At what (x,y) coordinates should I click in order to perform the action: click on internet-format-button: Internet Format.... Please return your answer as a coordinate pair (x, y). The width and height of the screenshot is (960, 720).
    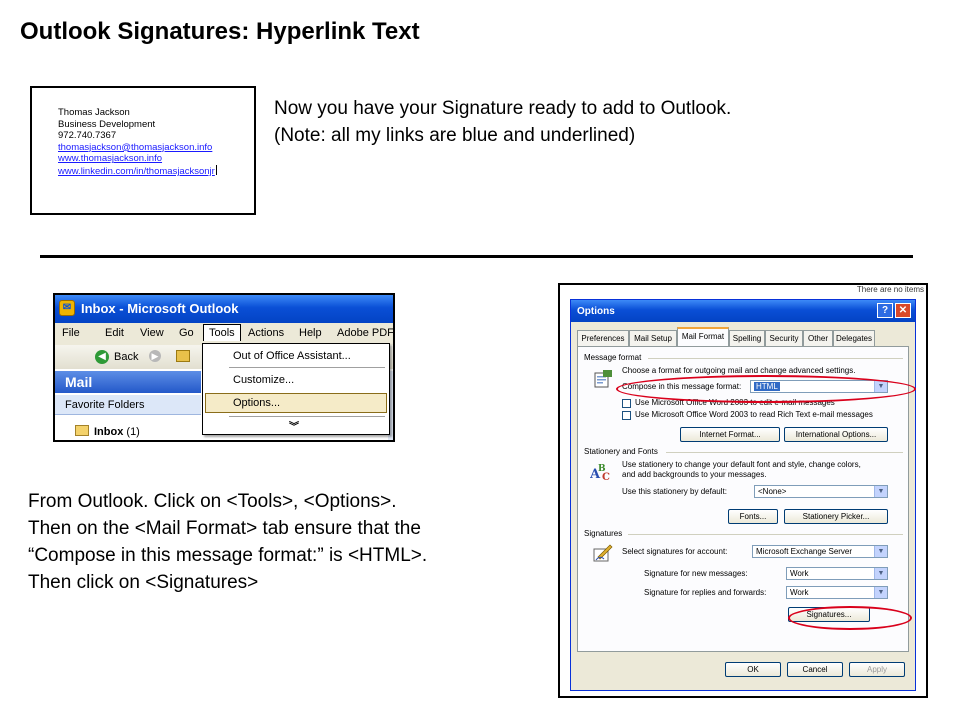
    Looking at the image, I should click on (730, 434).